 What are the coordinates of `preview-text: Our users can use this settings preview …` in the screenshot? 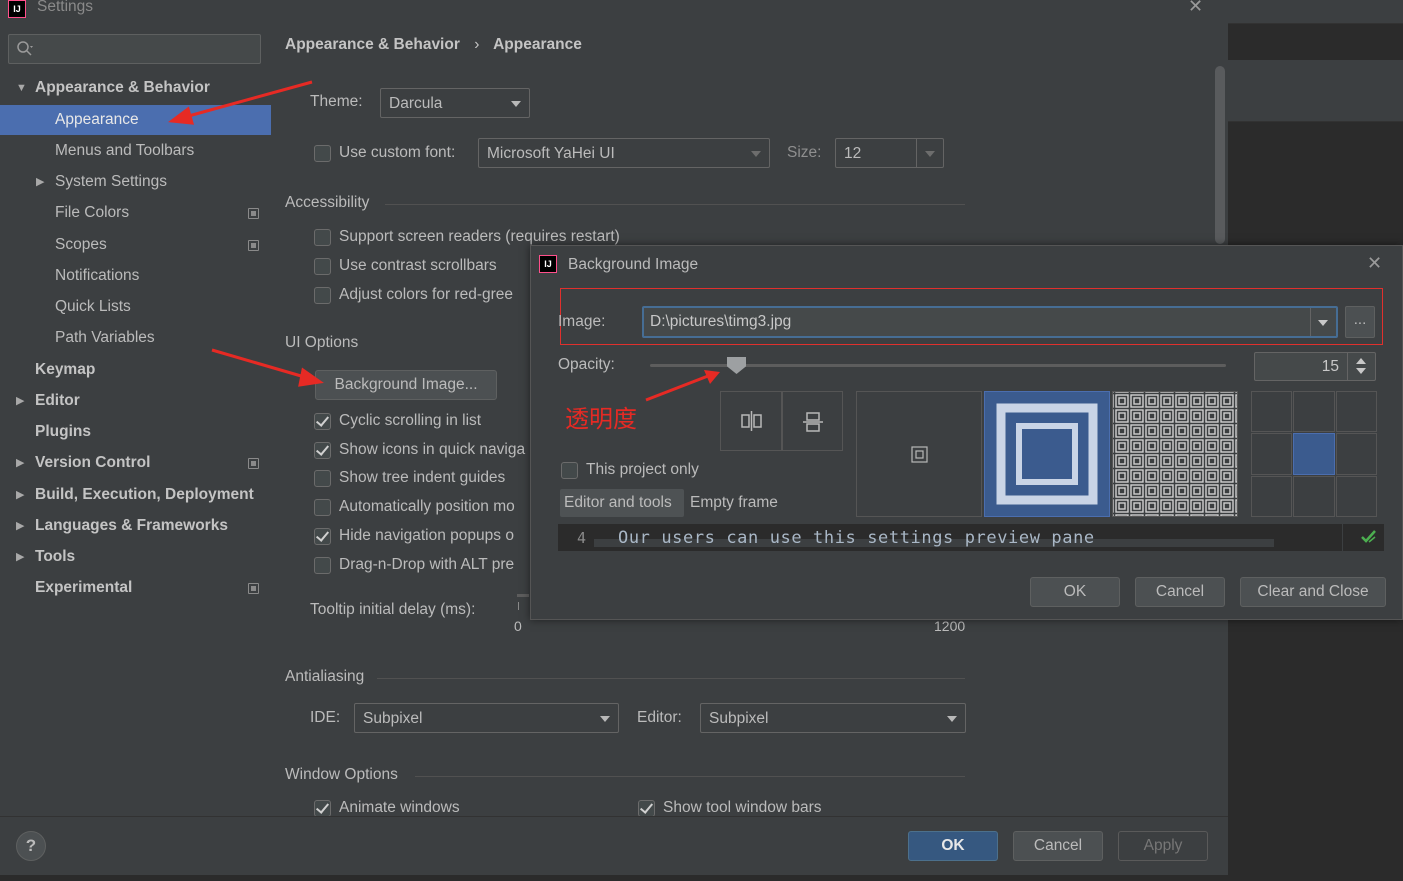 It's located at (856, 538).